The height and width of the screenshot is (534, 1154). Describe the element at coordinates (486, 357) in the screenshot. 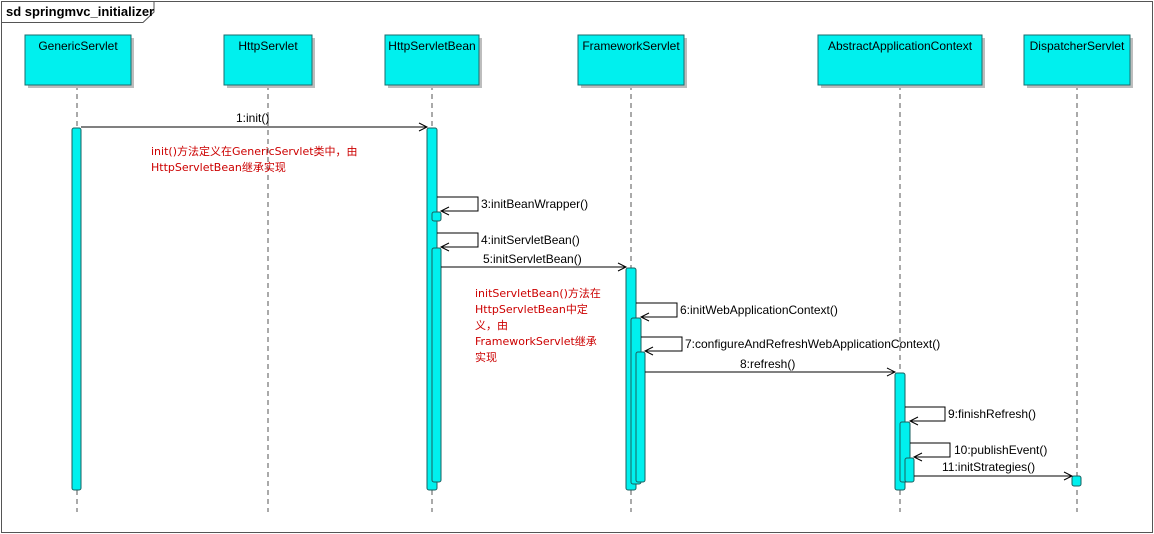

I see `note-line: 实现` at that location.